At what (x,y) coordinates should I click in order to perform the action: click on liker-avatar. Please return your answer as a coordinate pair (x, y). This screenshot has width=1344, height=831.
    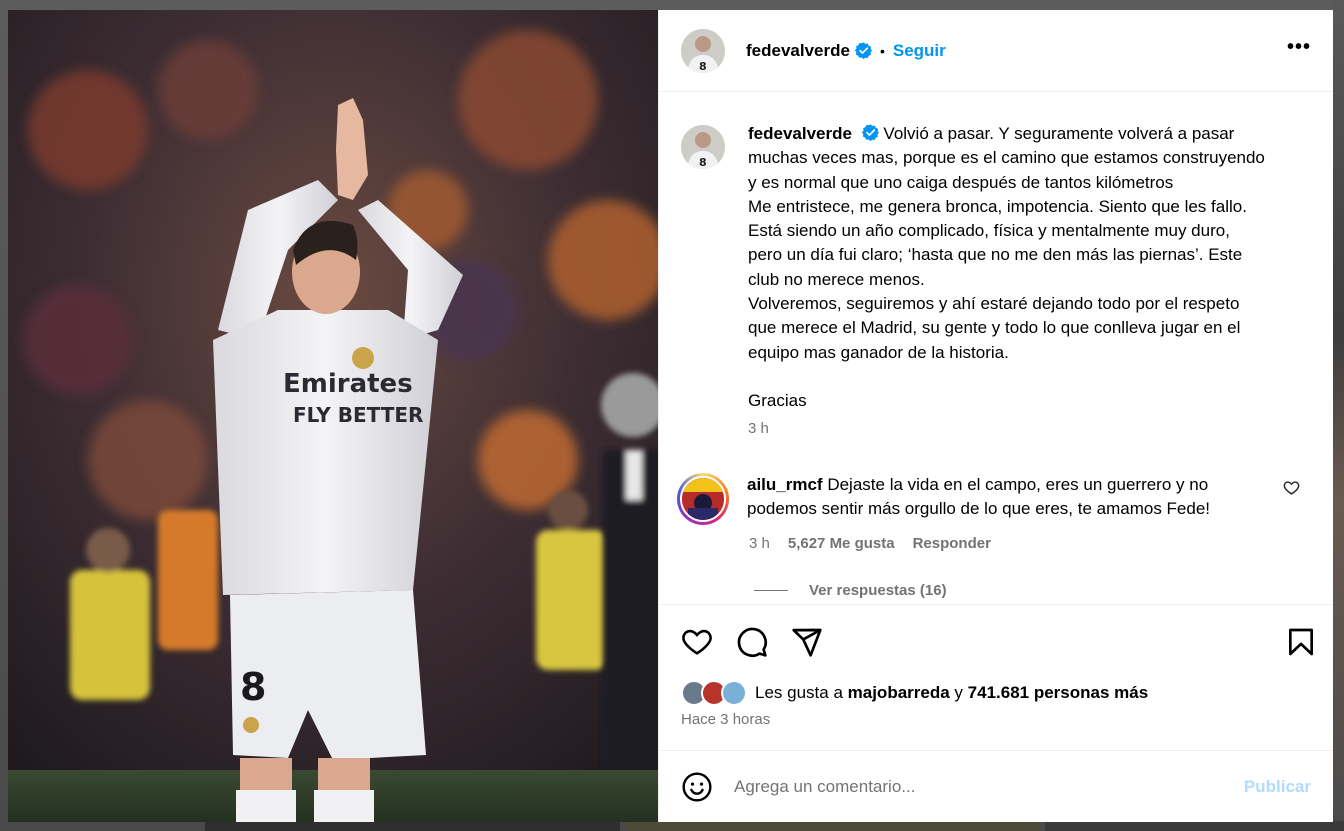
    Looking at the image, I should click on (734, 693).